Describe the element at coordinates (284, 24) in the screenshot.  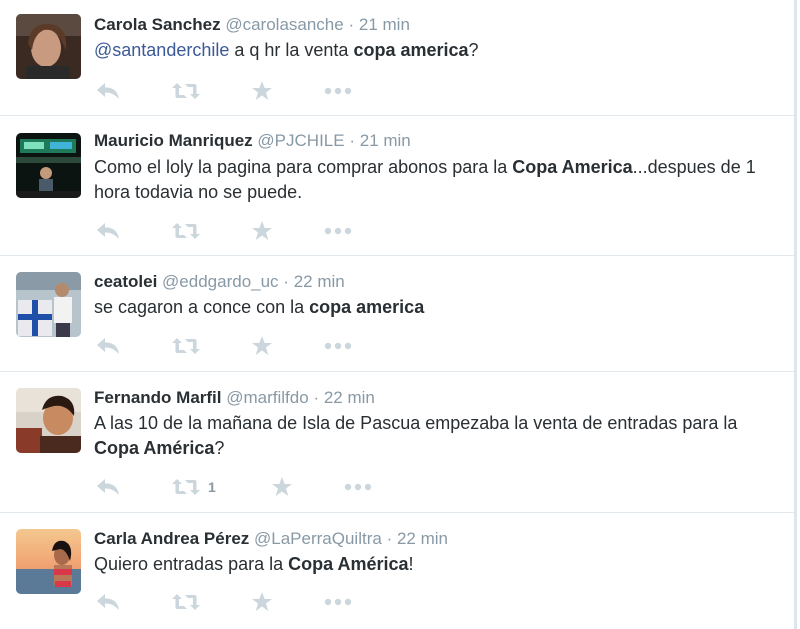
I see `tweet-username: @carolasanche` at that location.